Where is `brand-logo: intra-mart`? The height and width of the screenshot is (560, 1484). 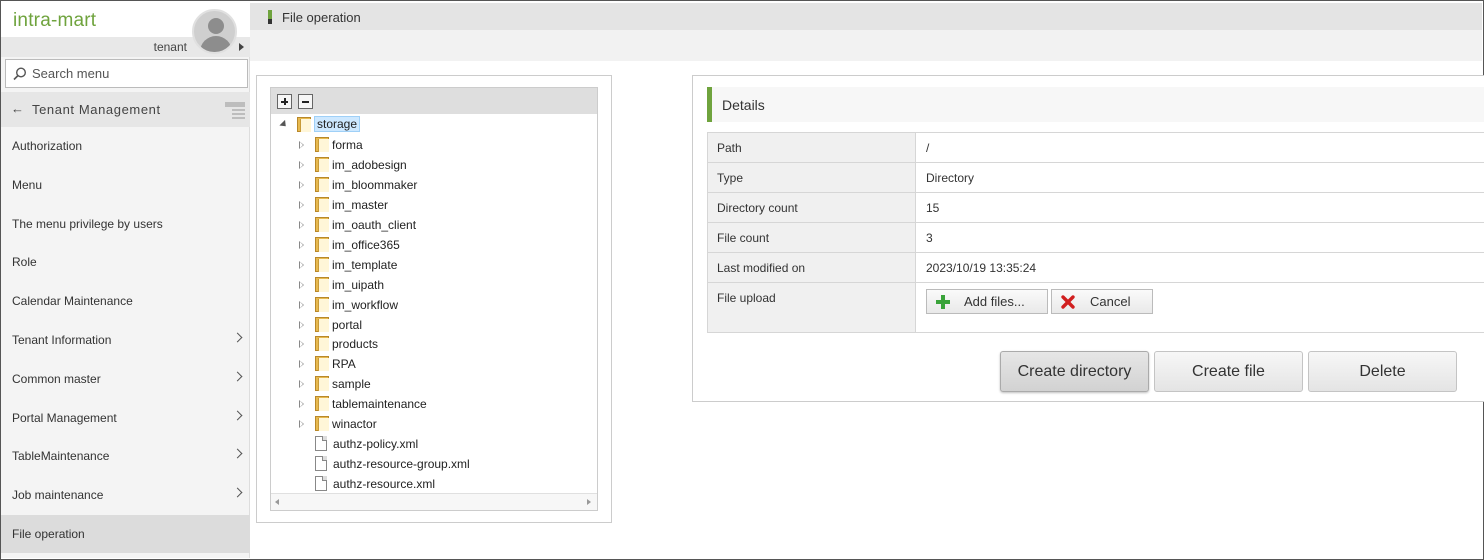
brand-logo: intra-mart is located at coordinates (54, 21).